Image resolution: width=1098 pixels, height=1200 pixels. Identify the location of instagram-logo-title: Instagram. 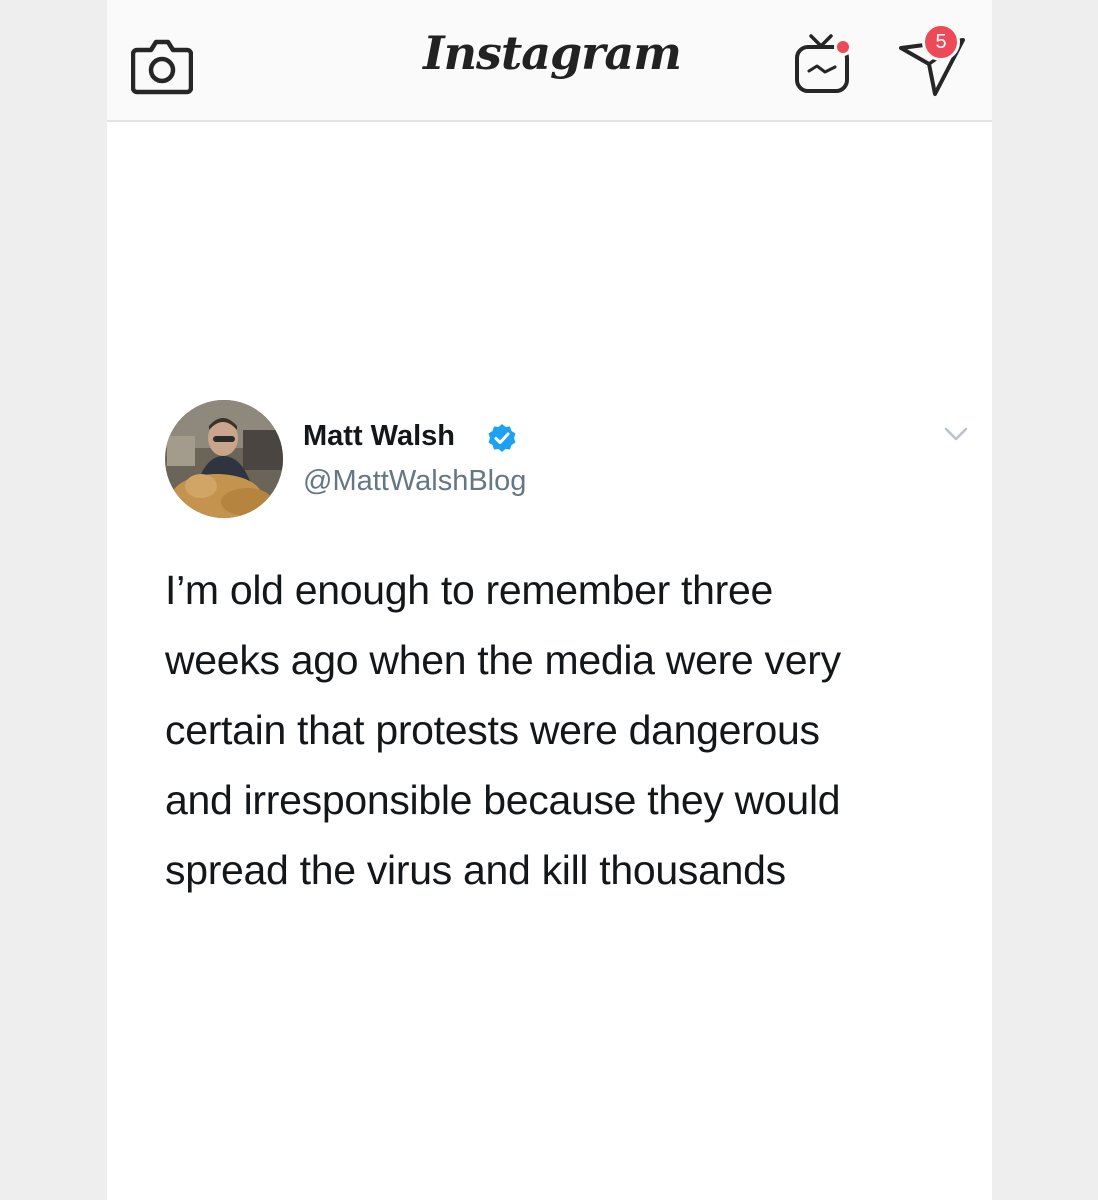
(552, 53).